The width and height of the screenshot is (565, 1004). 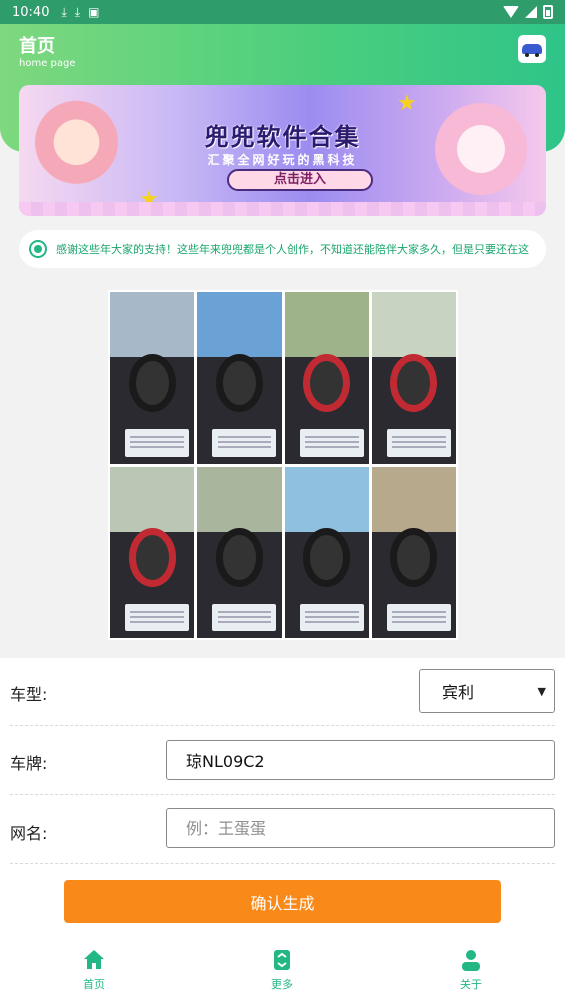 I want to click on banner-subtitle: 汇聚全网好玩的黑科技, so click(x=282, y=160).